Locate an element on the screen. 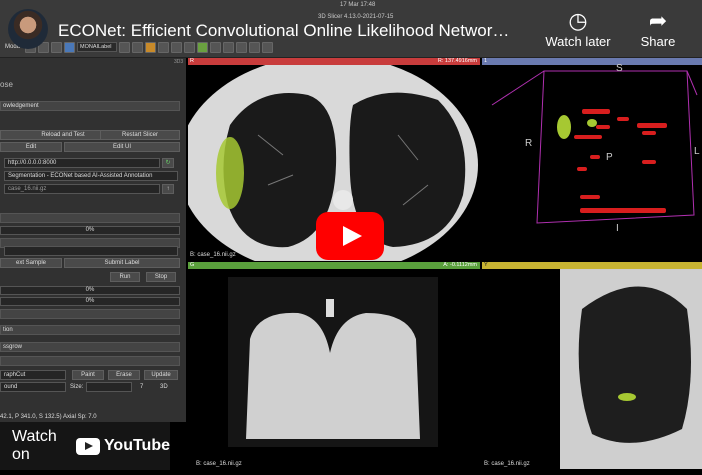 The image size is (702, 475). orientation-superior: S is located at coordinates (619, 68).